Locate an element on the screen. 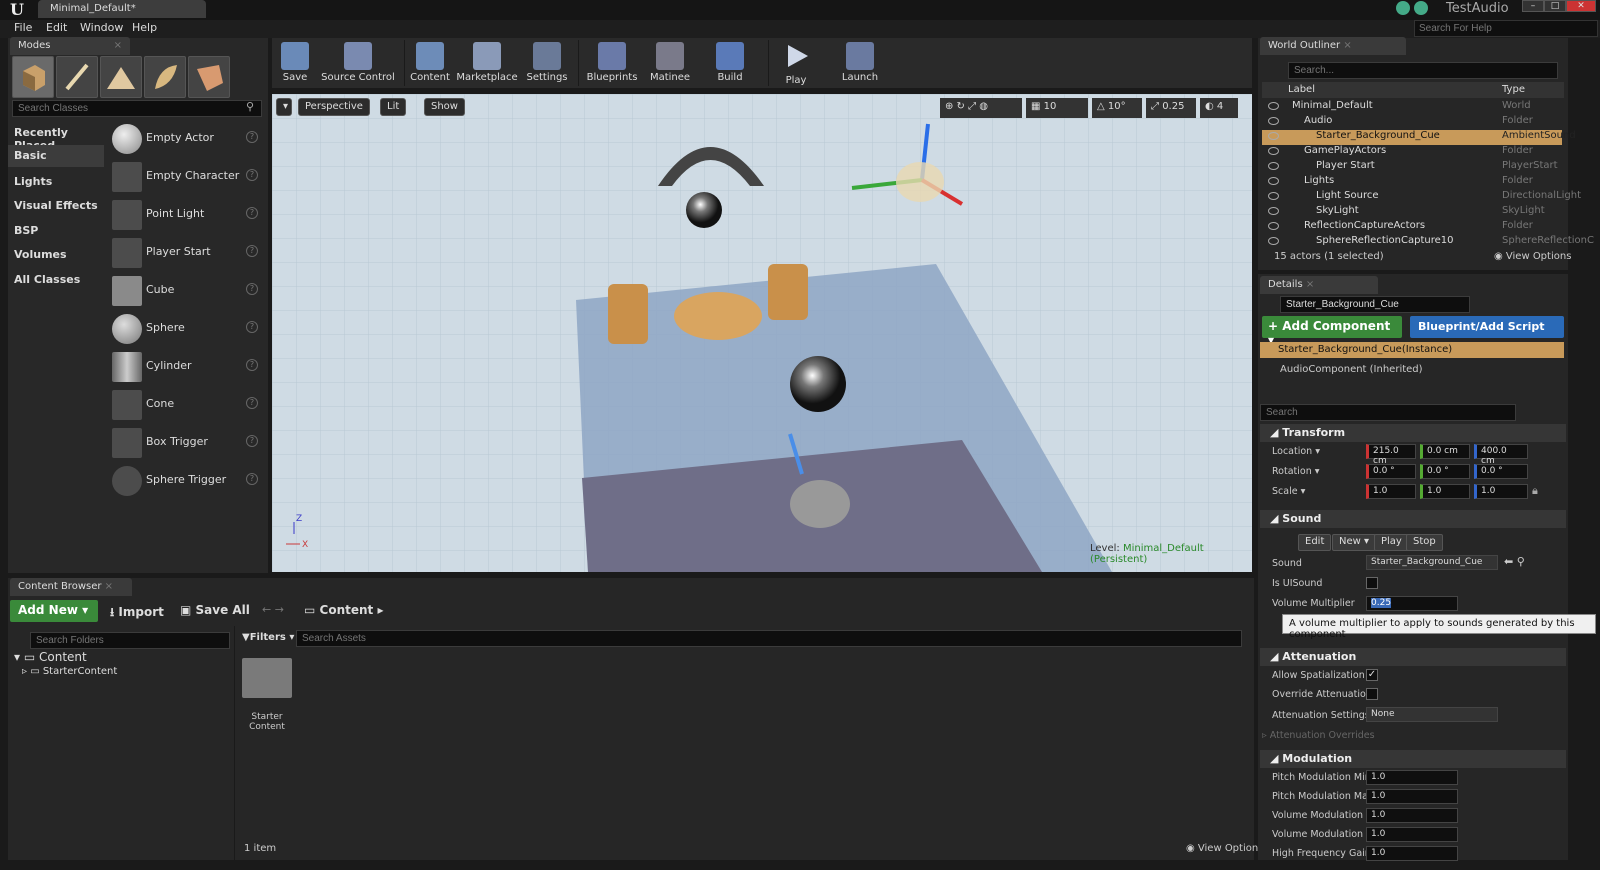 The width and height of the screenshot is (1600, 870). tree-starter-content: ▹ ▭ StarterContent is located at coordinates (69, 671).